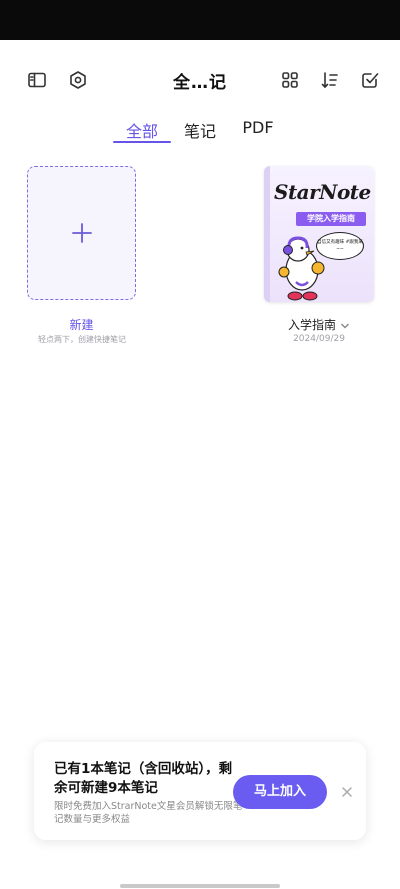 Image resolution: width=400 pixels, height=889 pixels. Describe the element at coordinates (319, 339) in the screenshot. I see `notebook-date: 2024/09/29` at that location.